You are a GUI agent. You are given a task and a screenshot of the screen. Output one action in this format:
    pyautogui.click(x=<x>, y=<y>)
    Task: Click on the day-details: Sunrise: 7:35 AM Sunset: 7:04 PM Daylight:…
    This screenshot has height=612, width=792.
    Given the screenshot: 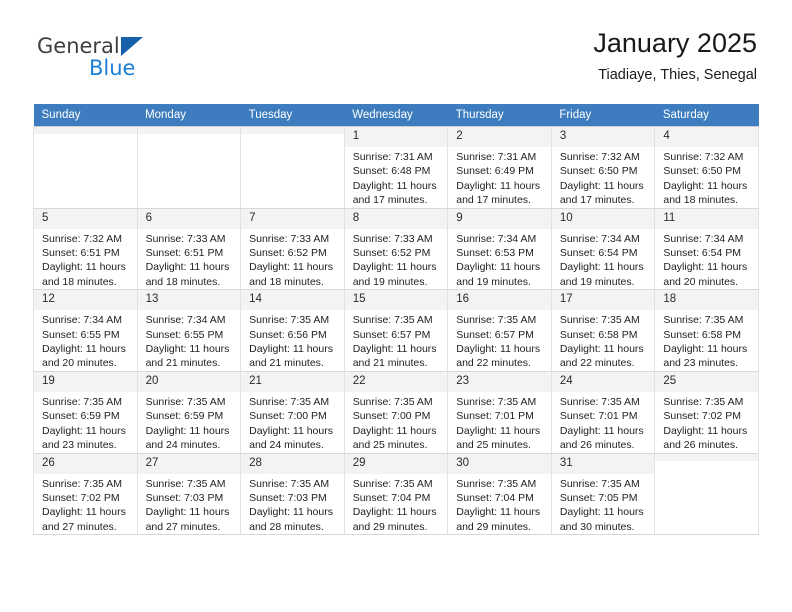 What is the action you would take?
    pyautogui.click(x=396, y=504)
    